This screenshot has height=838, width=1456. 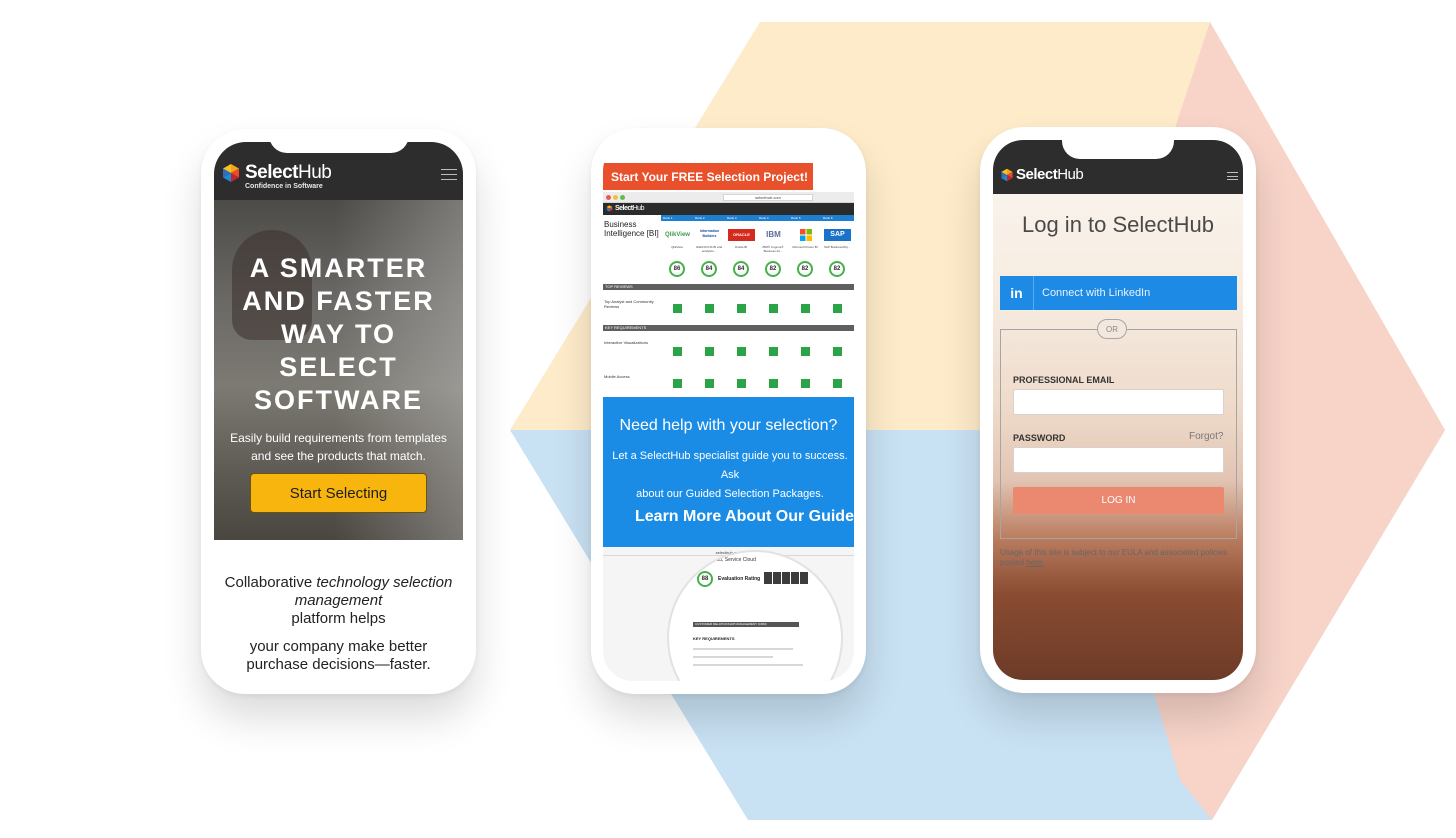 What do you see at coordinates (677, 235) in the screenshot?
I see `vendor-logo: QlikView` at bounding box center [677, 235].